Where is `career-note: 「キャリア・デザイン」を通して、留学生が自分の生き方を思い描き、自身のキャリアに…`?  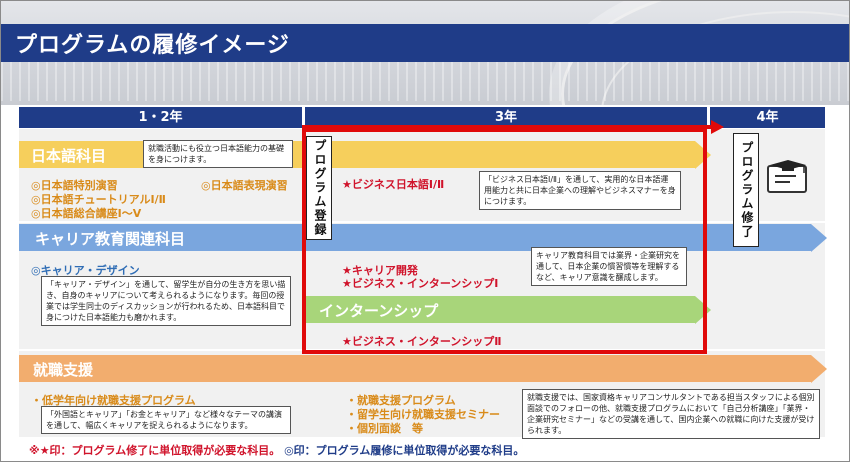
career-note: 「キャリア・デザイン」を通して、留学生が自分の生き方を思い描き、自身のキャリアに… is located at coordinates (166, 301).